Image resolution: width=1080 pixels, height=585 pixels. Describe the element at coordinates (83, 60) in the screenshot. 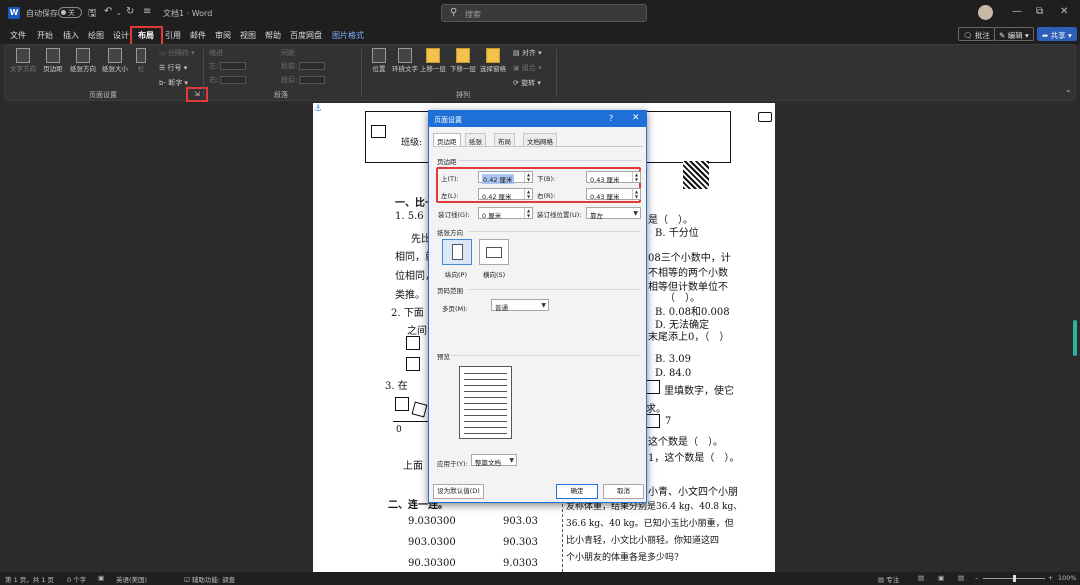

I see `orientation-button: 纸张方向` at that location.